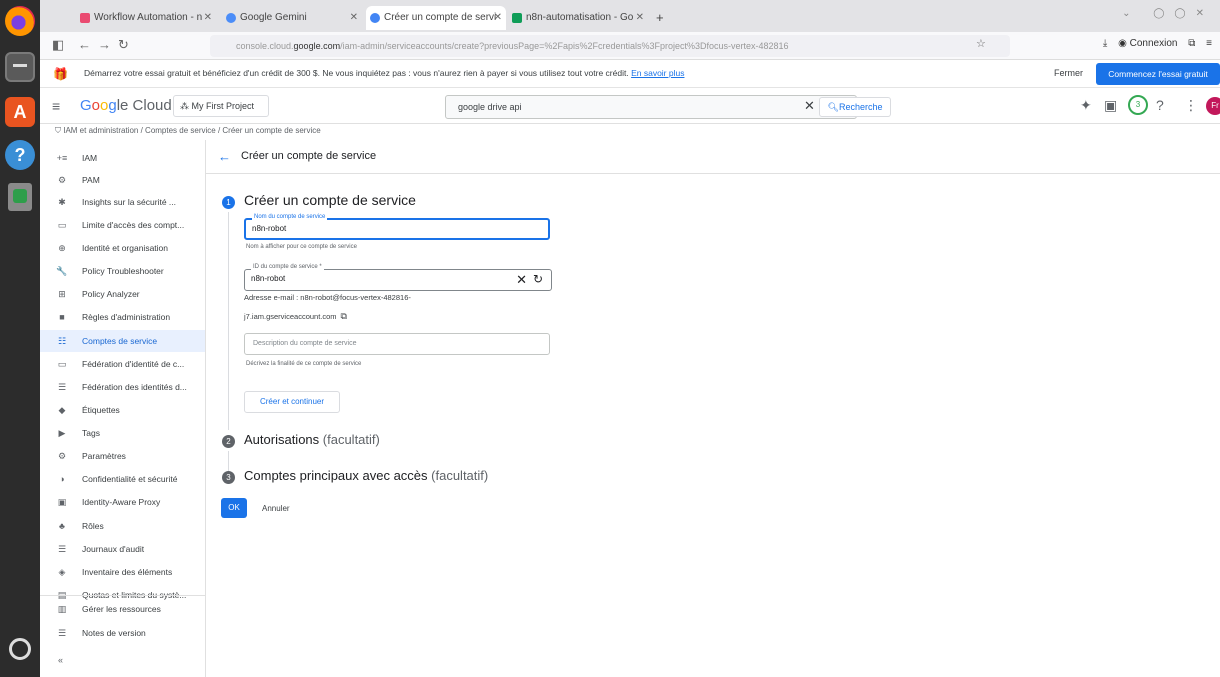  I want to click on tab-gemini: Google Gemini ✕, so click(292, 18).